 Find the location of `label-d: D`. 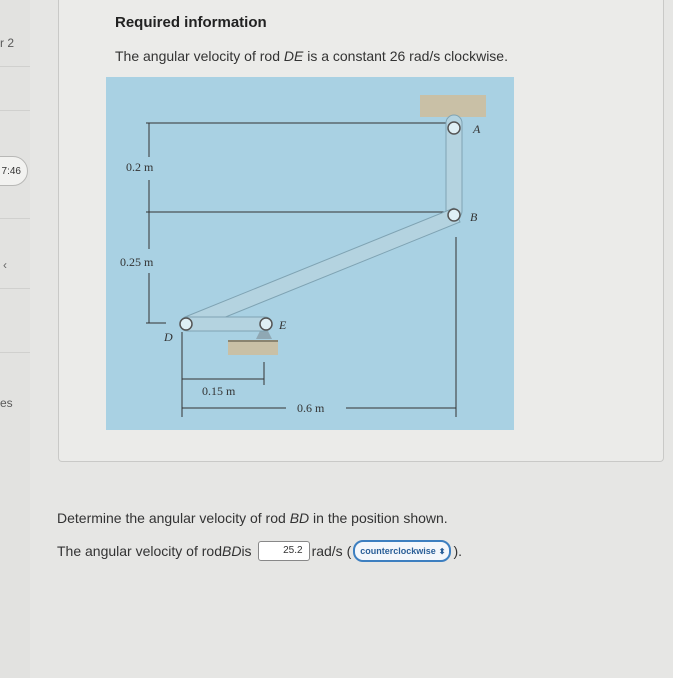

label-d: D is located at coordinates (168, 337).